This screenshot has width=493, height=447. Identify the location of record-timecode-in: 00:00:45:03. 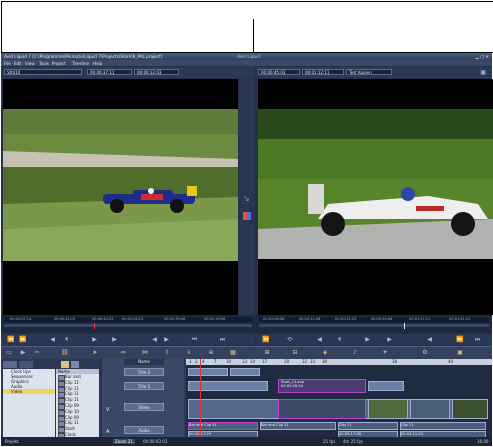
(279, 72).